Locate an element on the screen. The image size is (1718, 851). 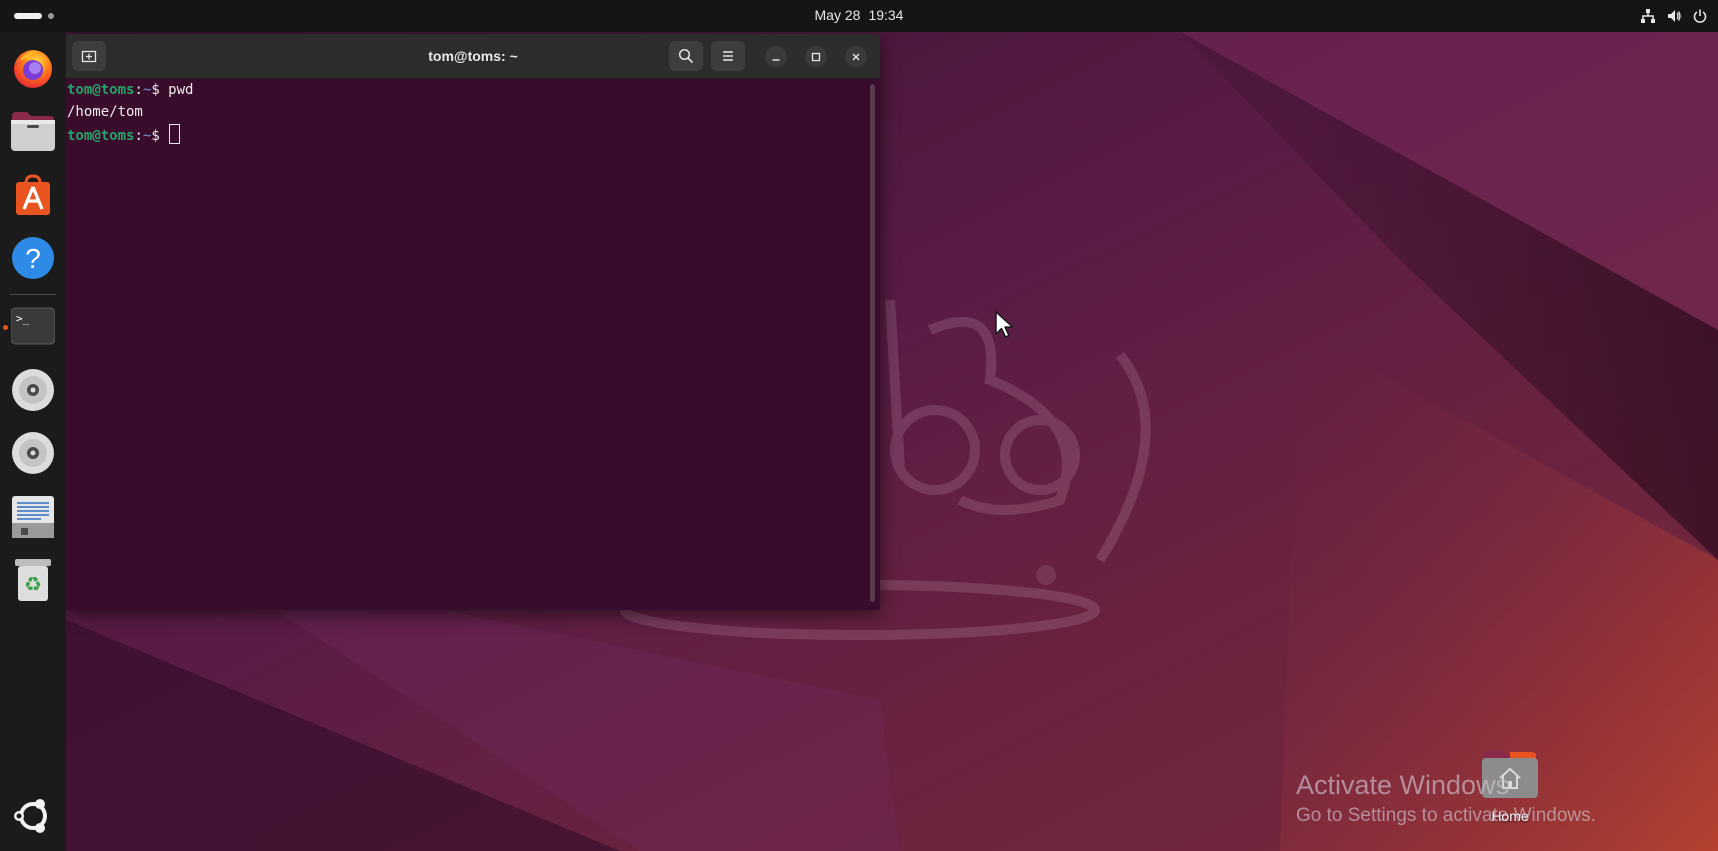
new-tab-button is located at coordinates (89, 56).